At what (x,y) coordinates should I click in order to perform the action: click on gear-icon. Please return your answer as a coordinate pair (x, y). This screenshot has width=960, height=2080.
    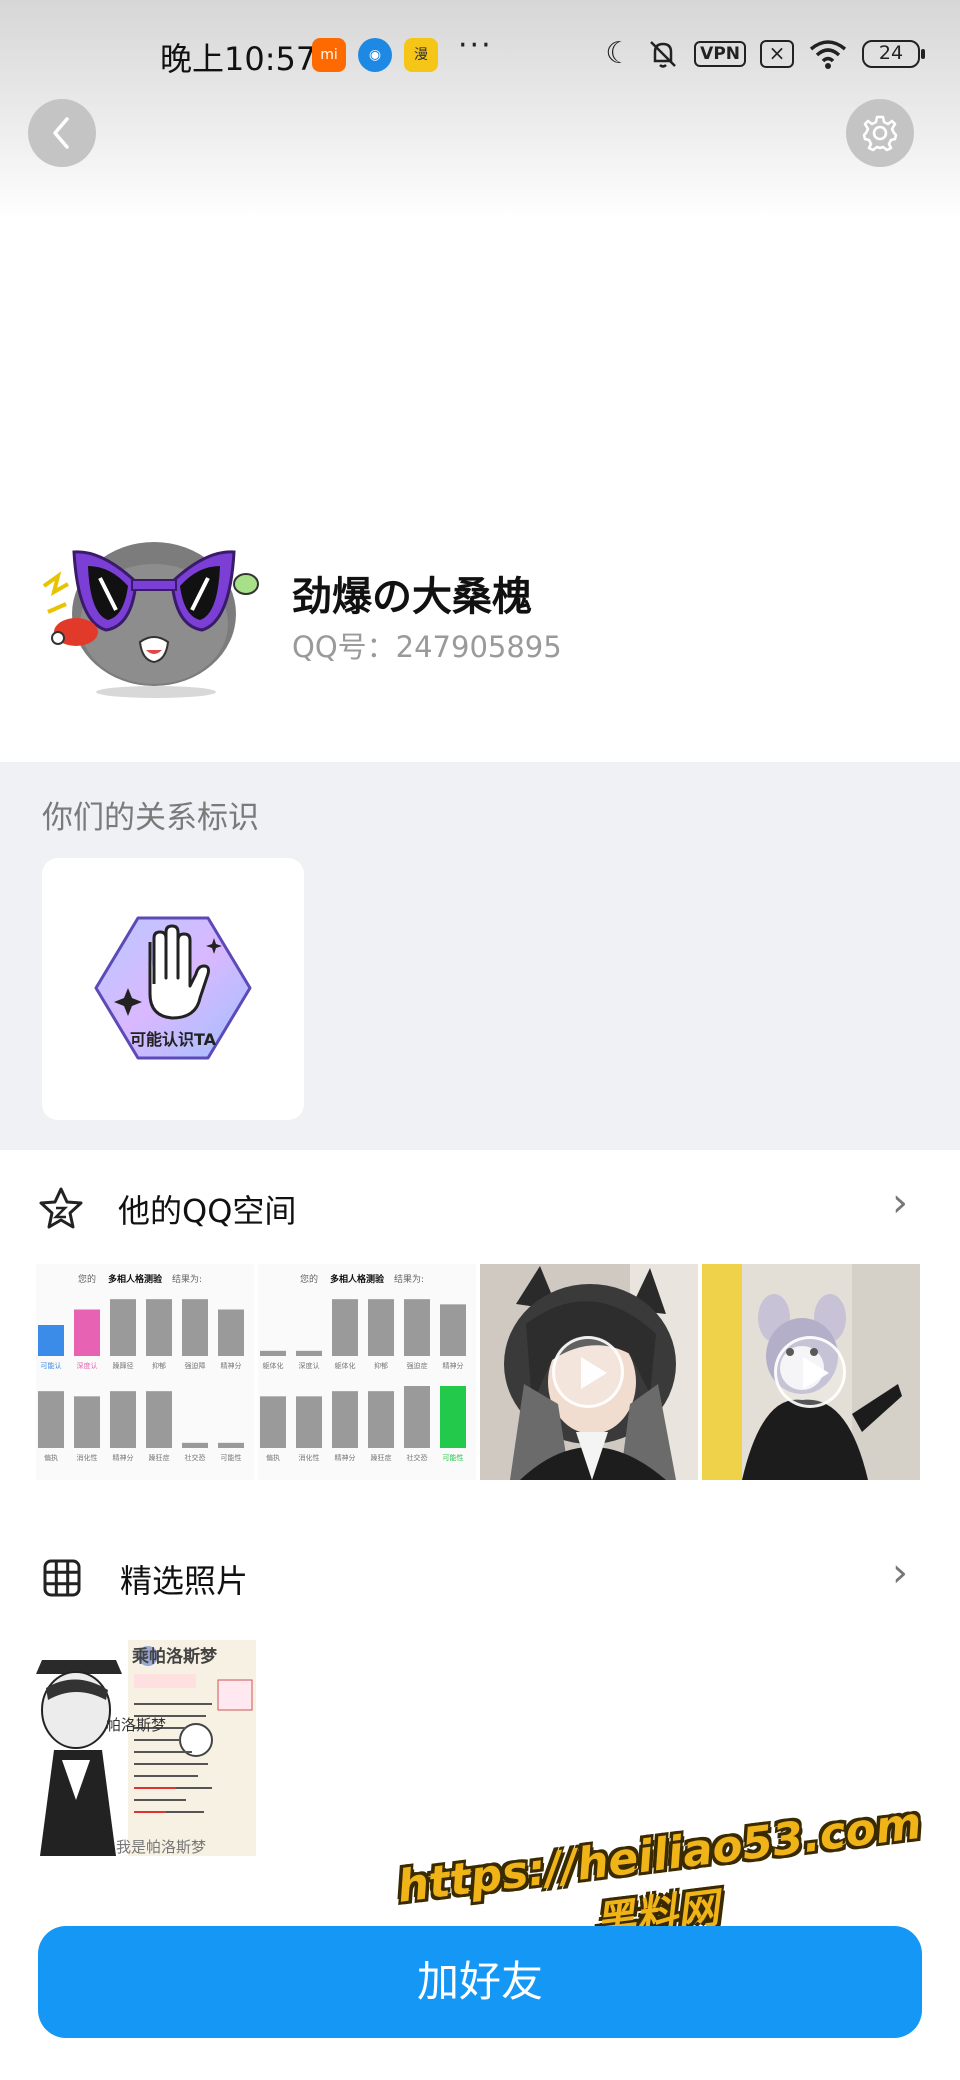
    Looking at the image, I should click on (880, 133).